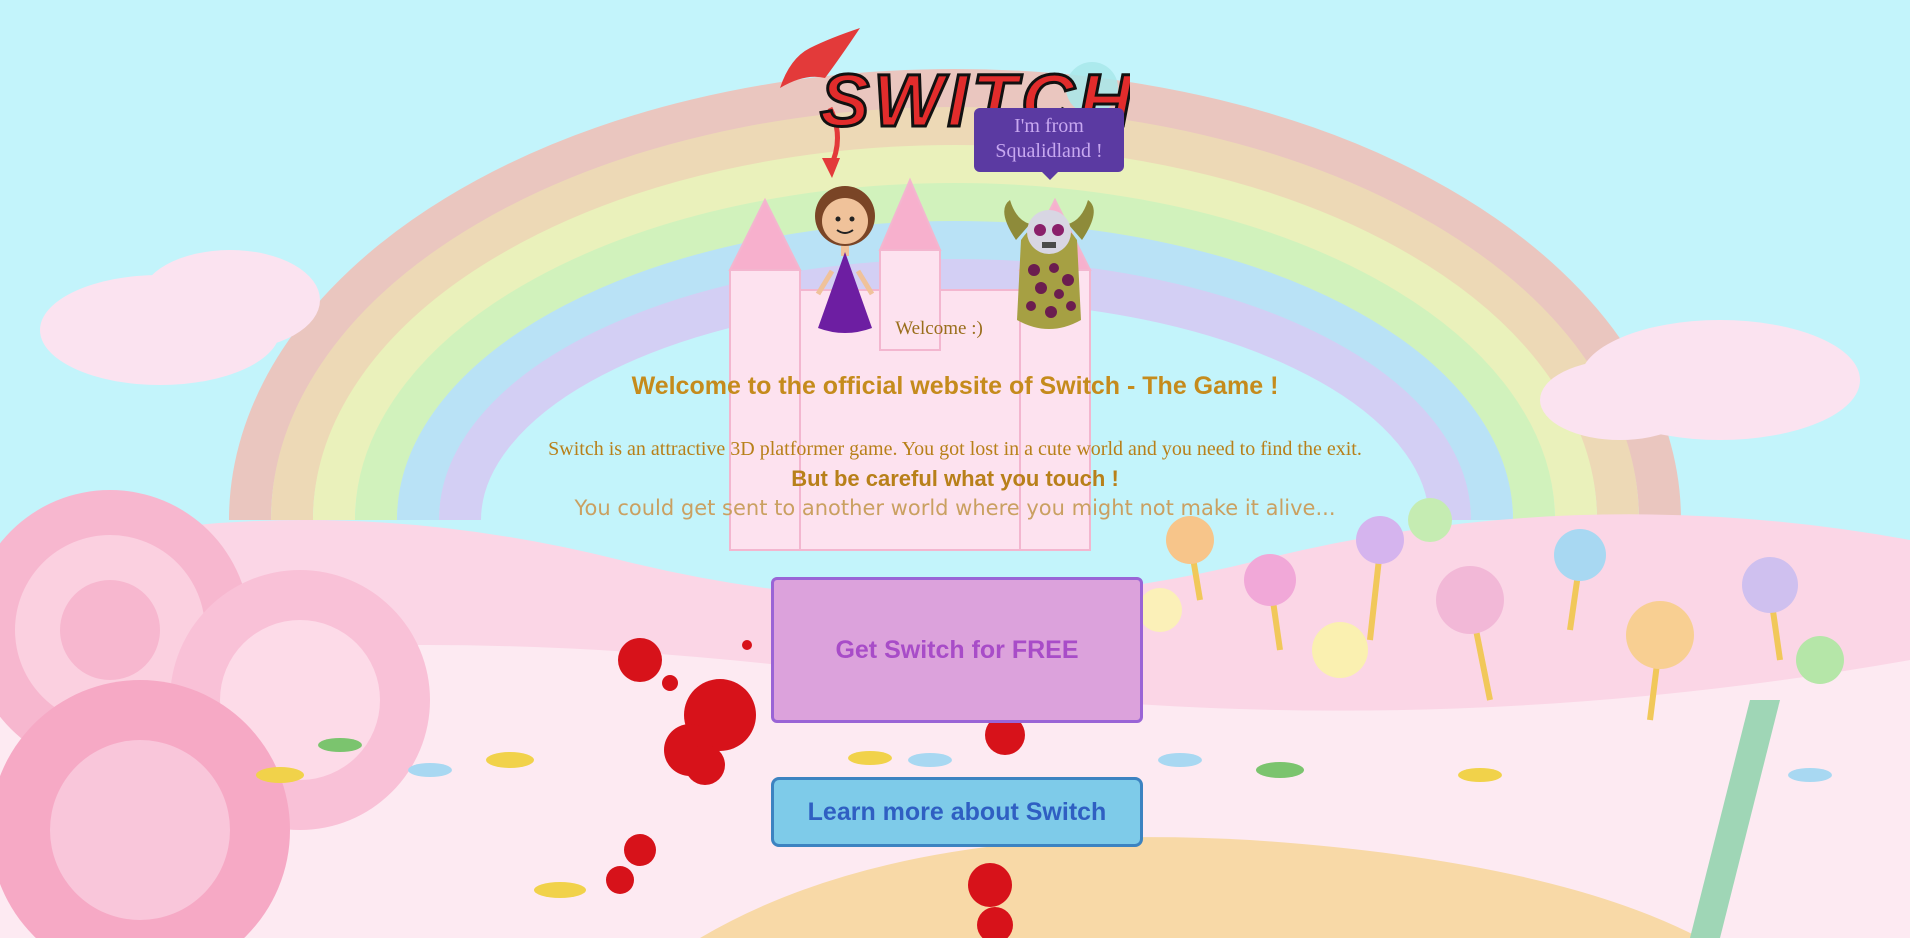 This screenshot has width=1910, height=938. Describe the element at coordinates (939, 328) in the screenshot. I see `welcome-greeting: Welcome :)` at that location.